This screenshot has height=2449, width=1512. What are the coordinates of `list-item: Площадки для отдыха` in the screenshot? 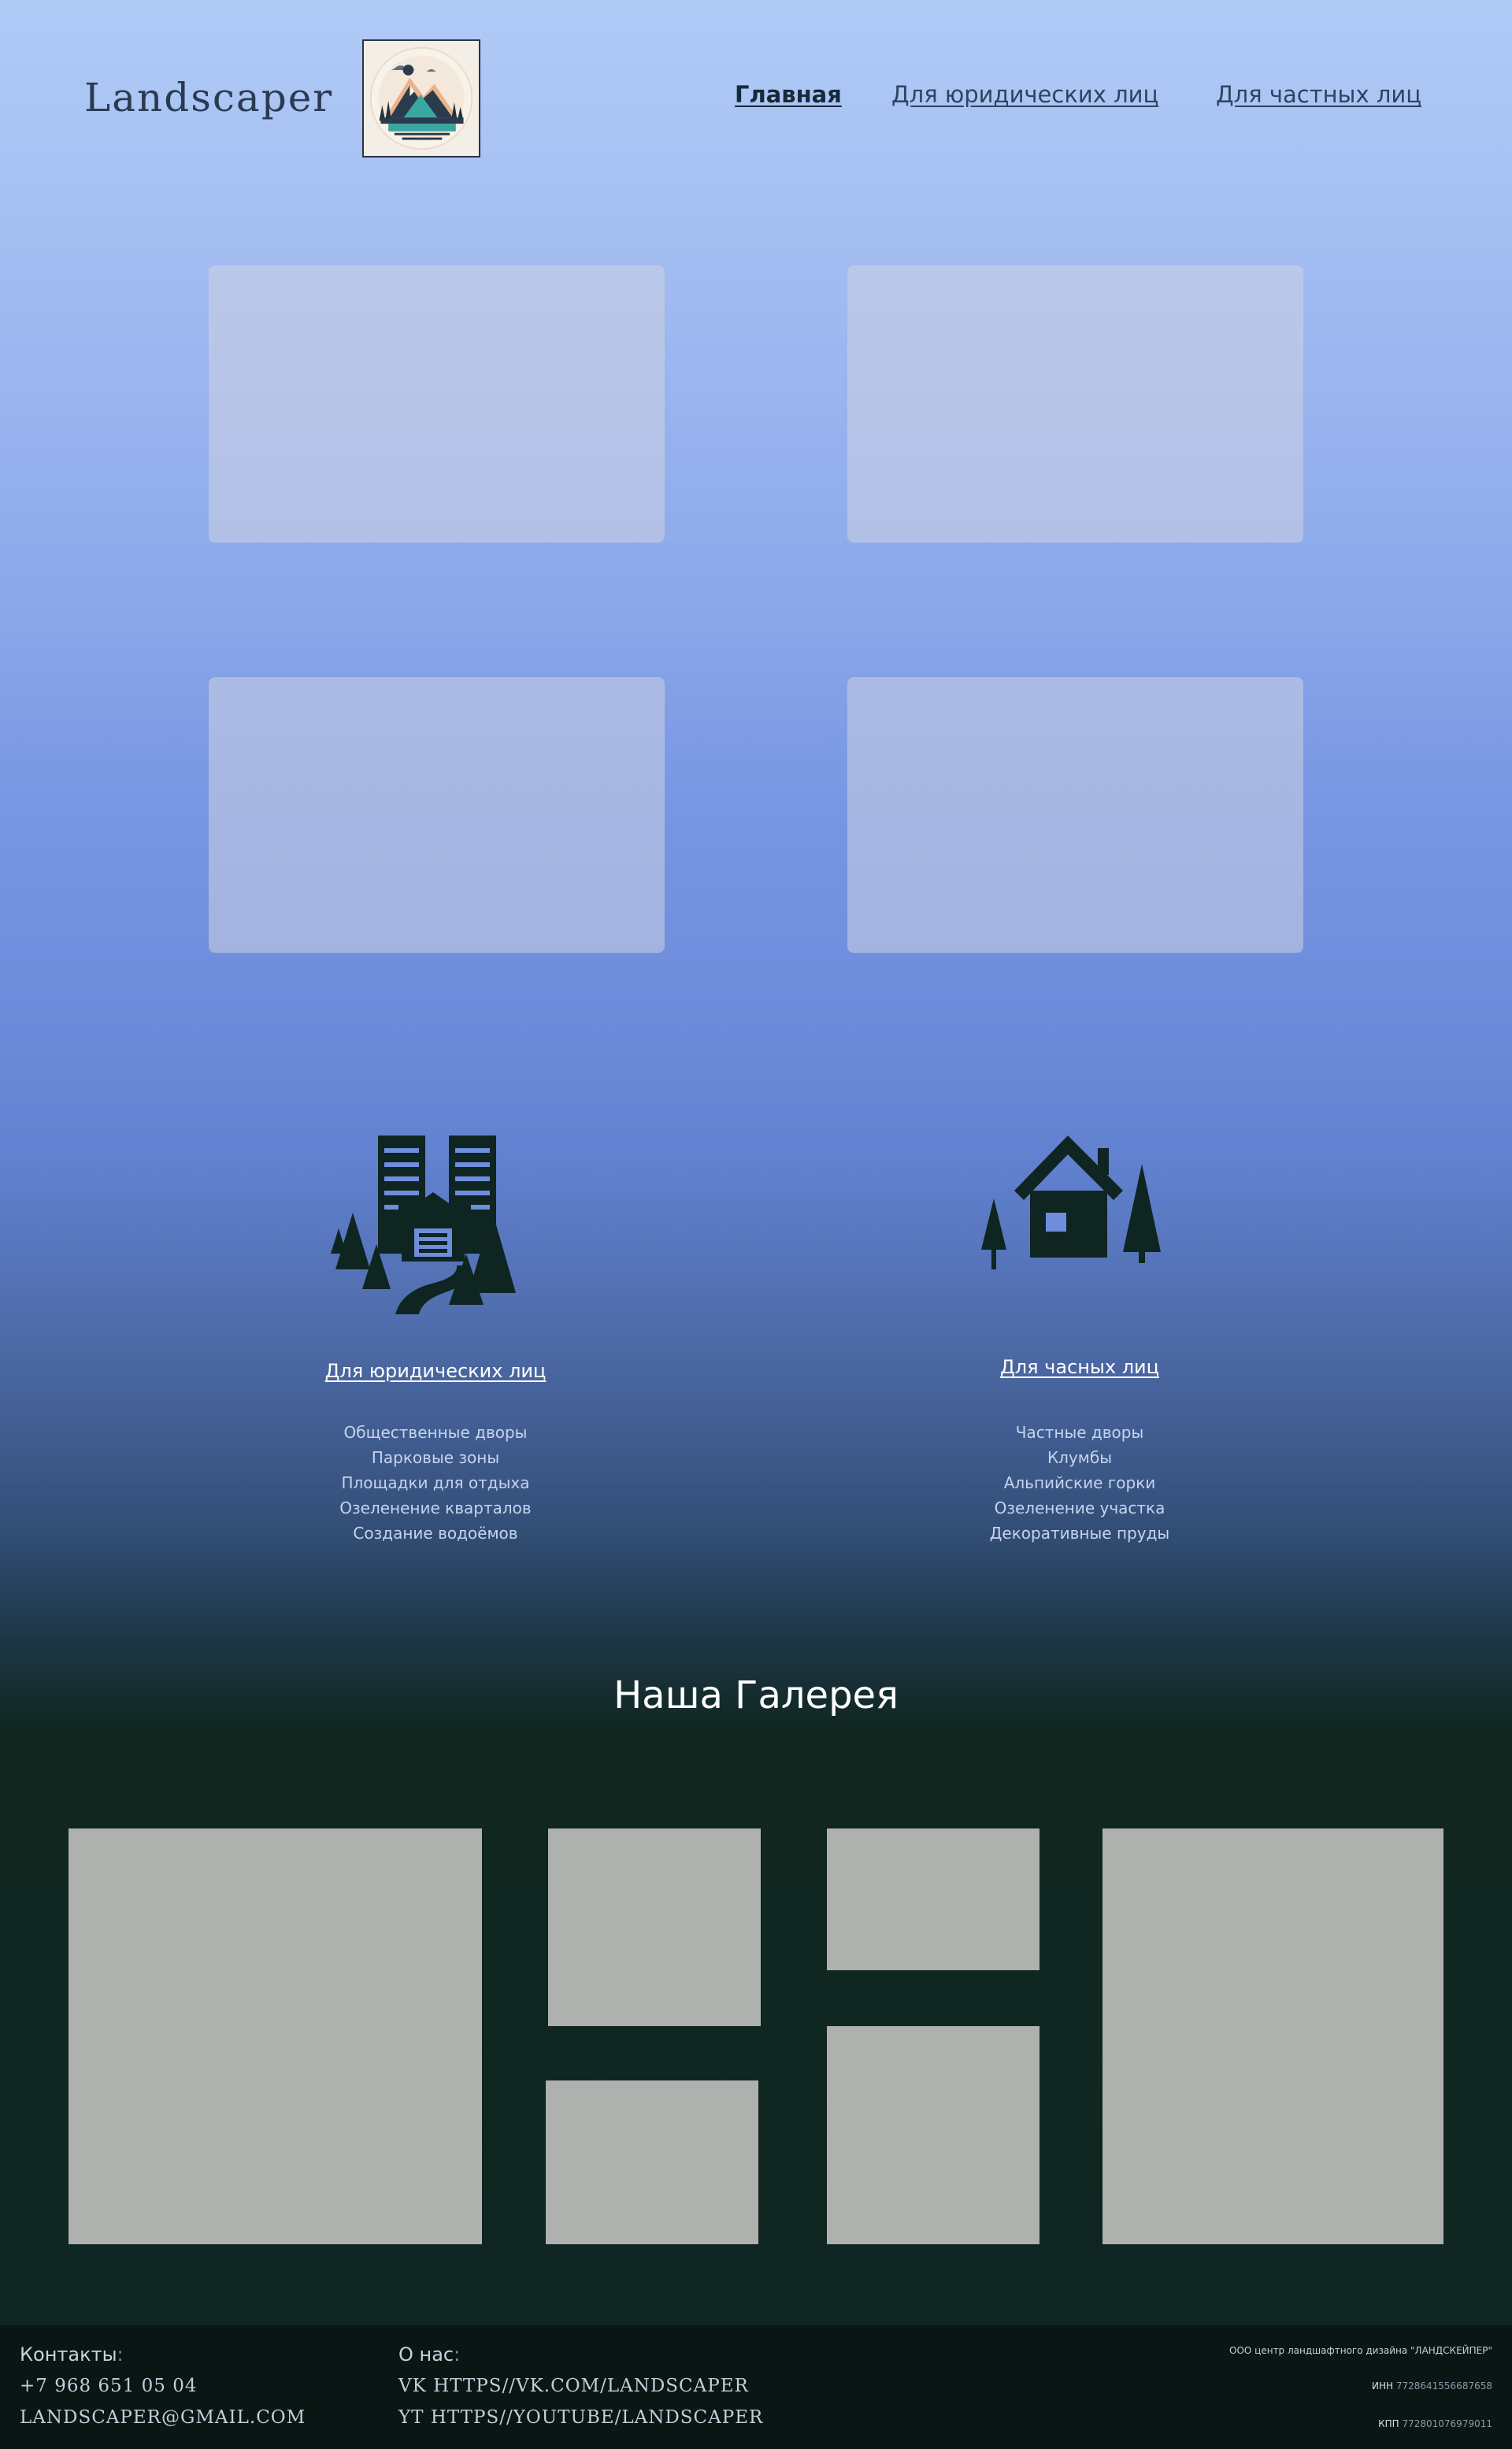 It's located at (435, 1482).